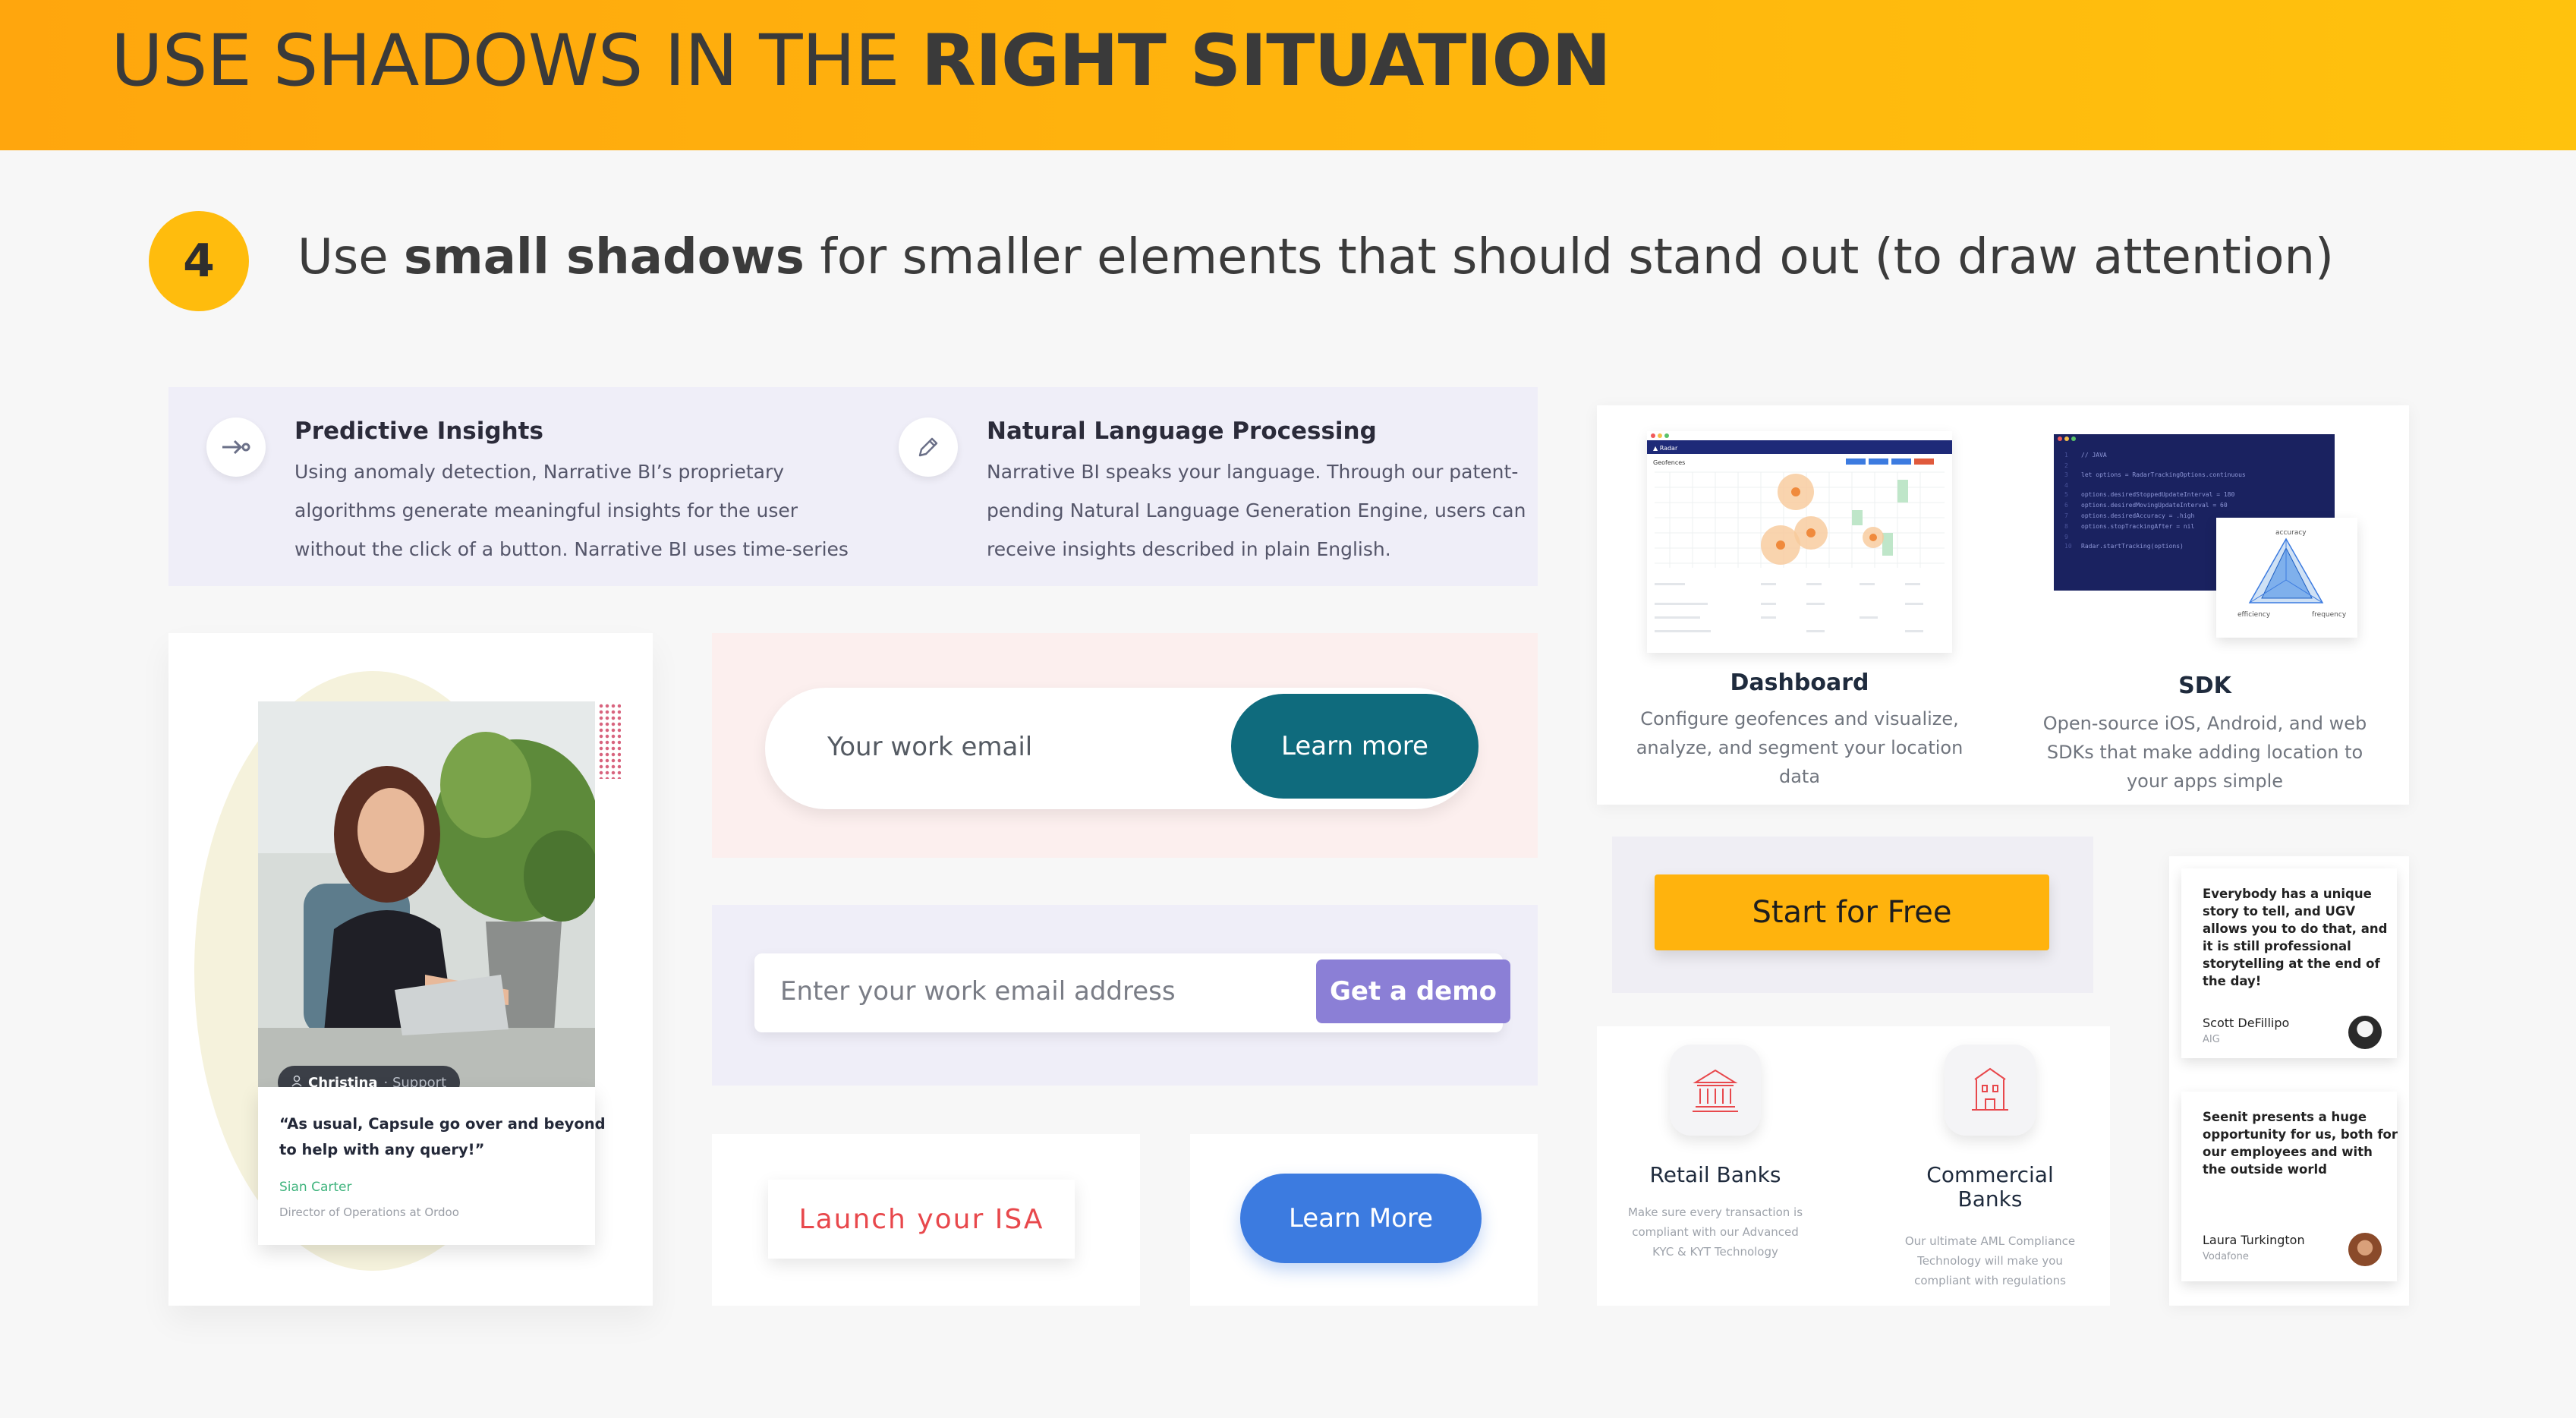  I want to click on learn-more-button: Learn More, so click(1361, 1218).